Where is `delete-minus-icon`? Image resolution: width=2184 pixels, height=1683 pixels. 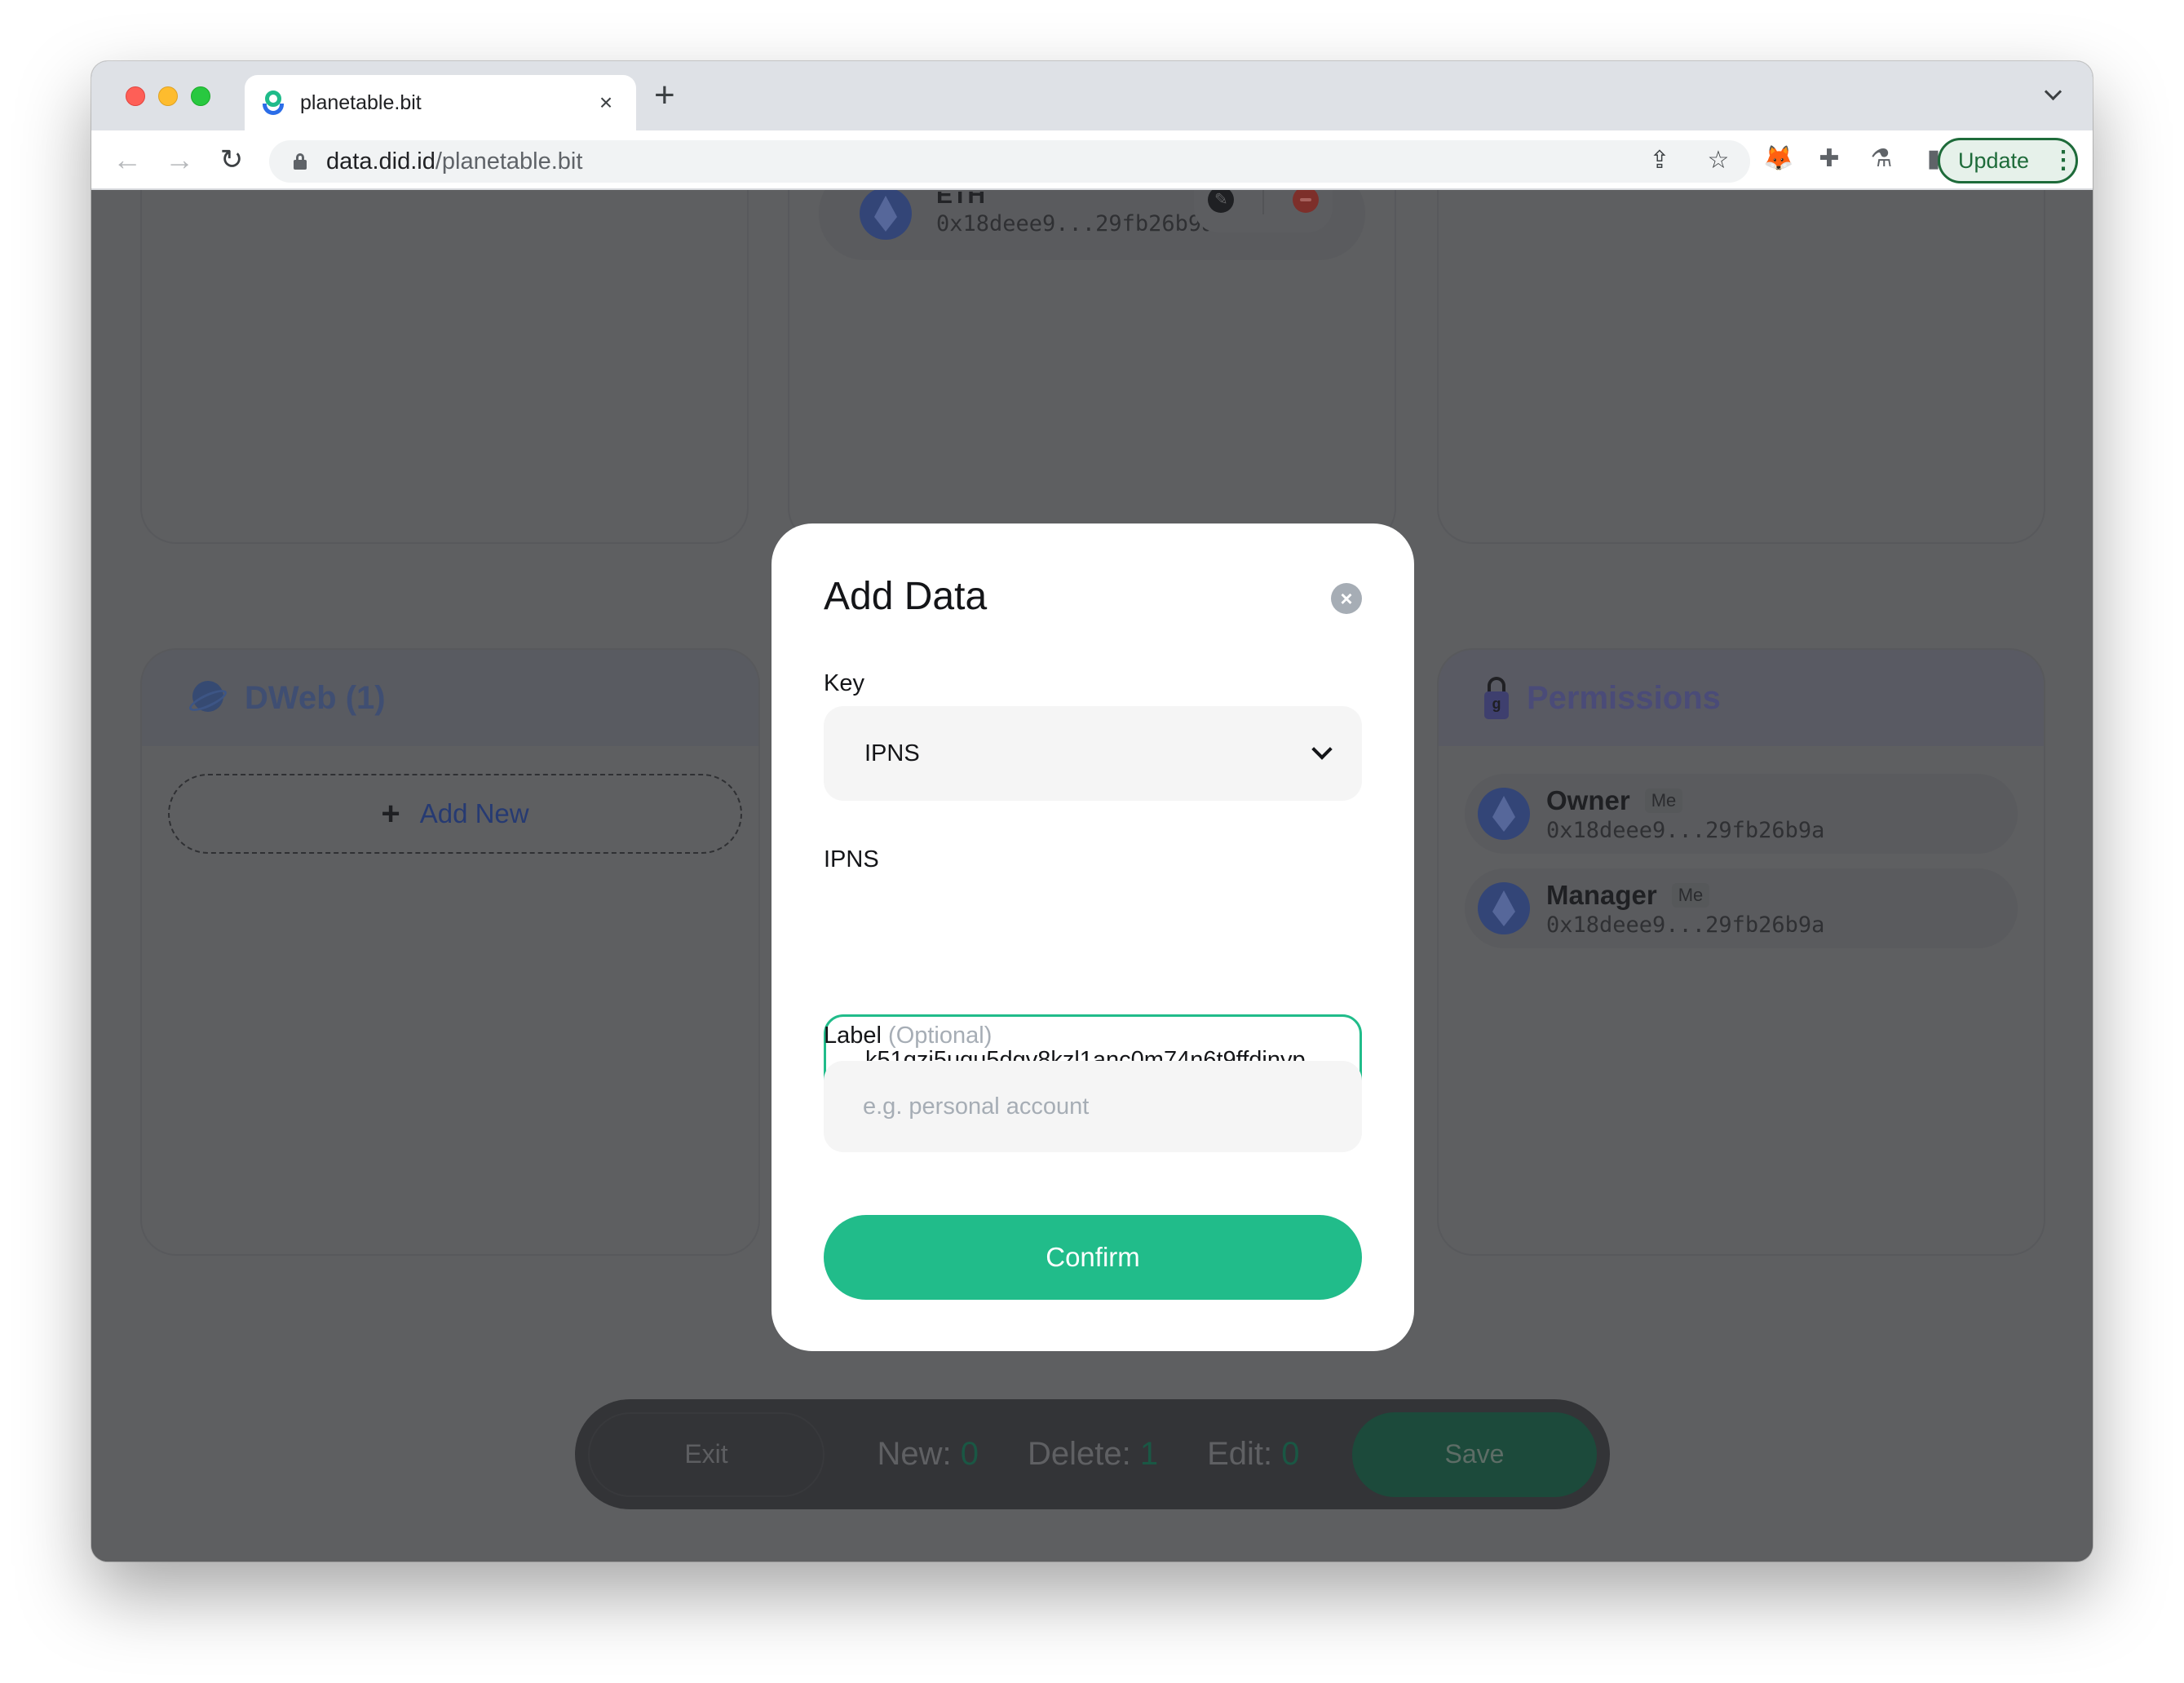
delete-minus-icon is located at coordinates (1305, 201).